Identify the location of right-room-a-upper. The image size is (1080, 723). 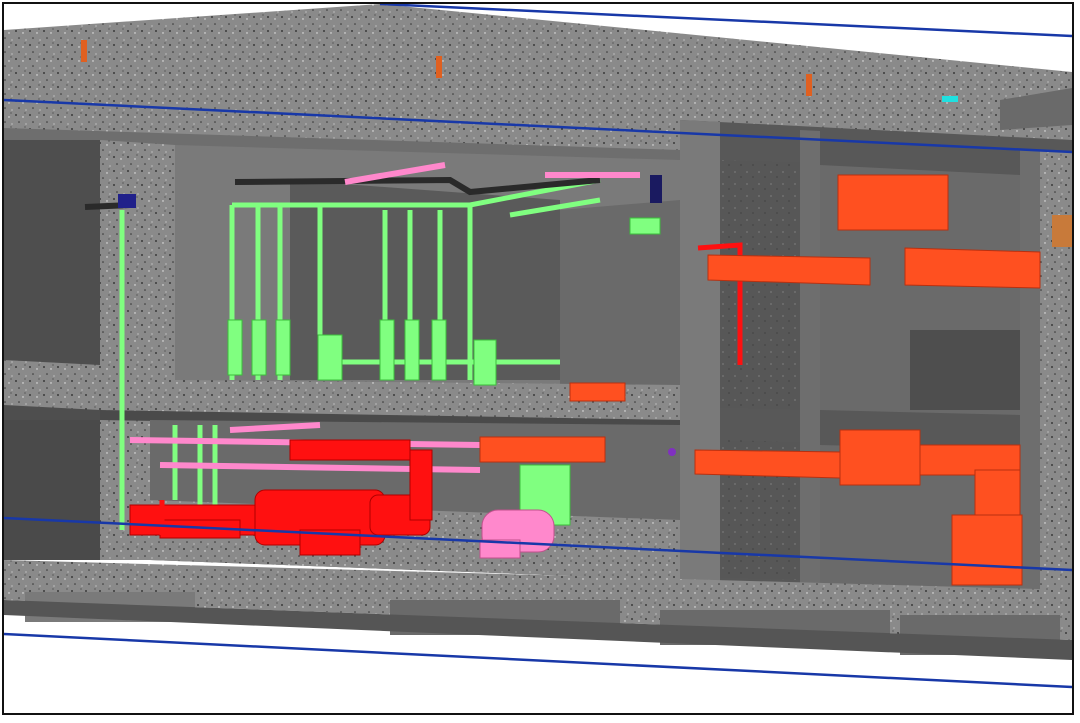
(760, 285).